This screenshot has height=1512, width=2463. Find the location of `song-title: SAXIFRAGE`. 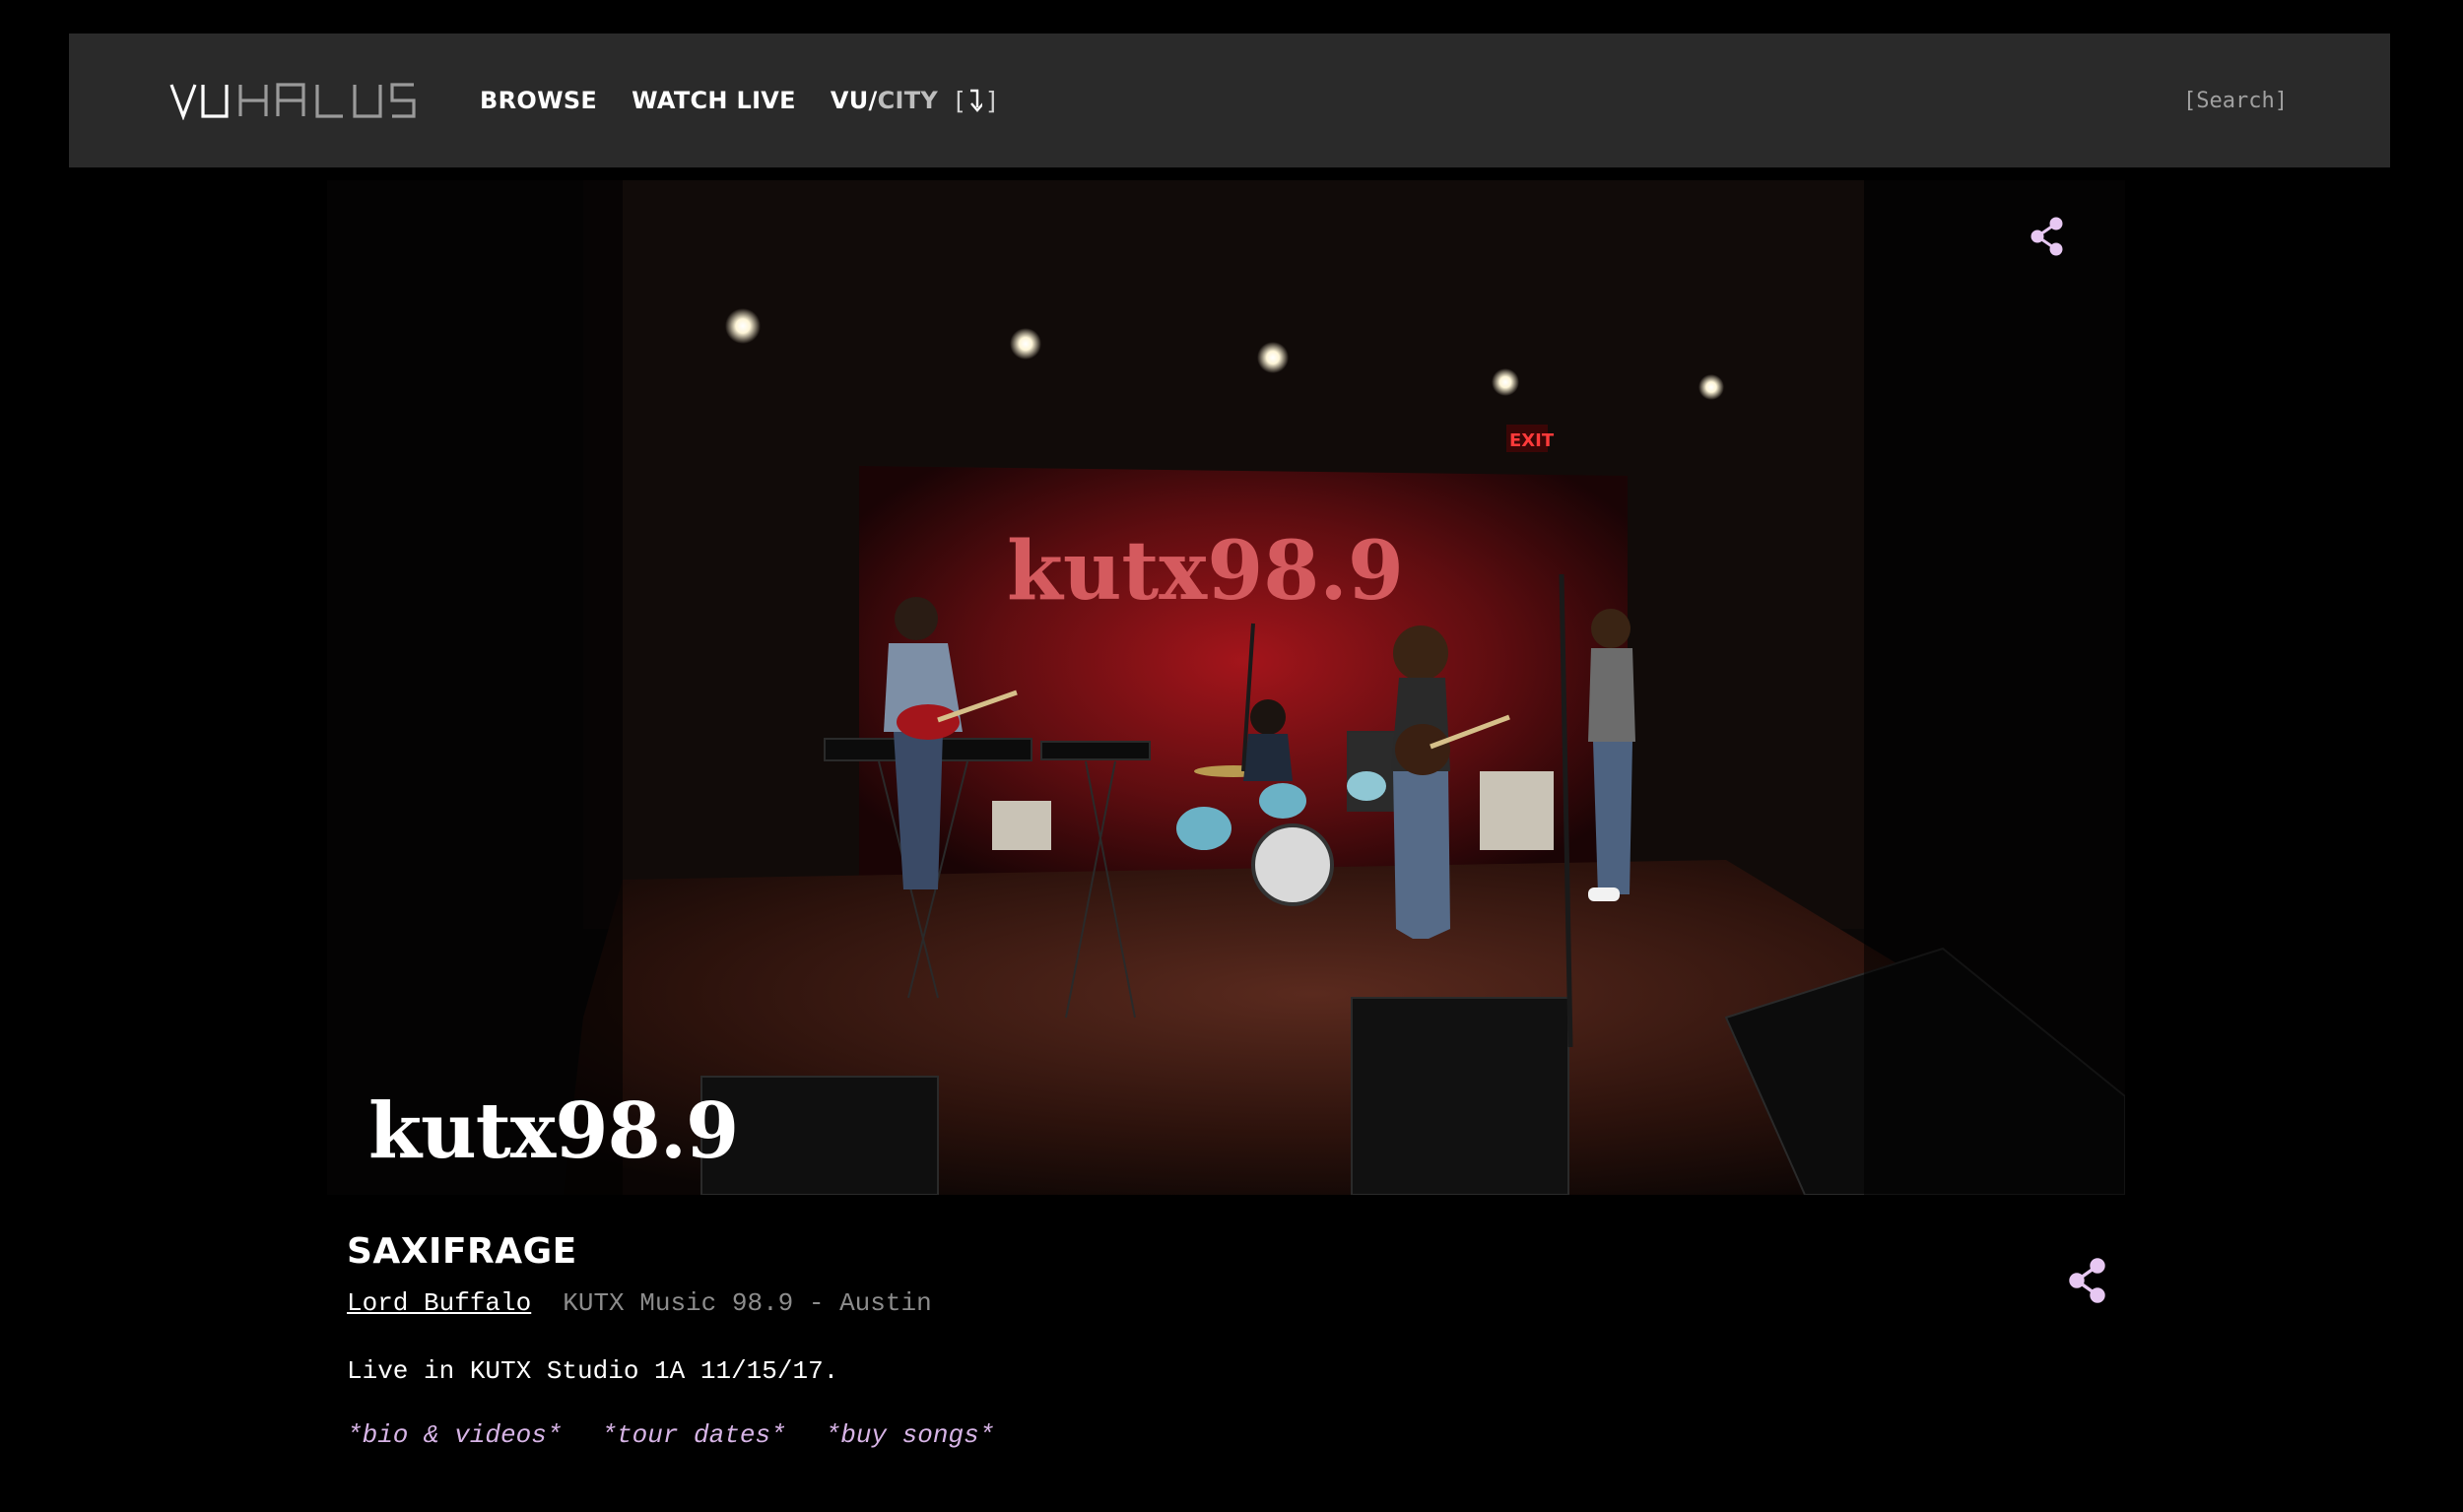

song-title: SAXIFRAGE is located at coordinates (462, 1251).